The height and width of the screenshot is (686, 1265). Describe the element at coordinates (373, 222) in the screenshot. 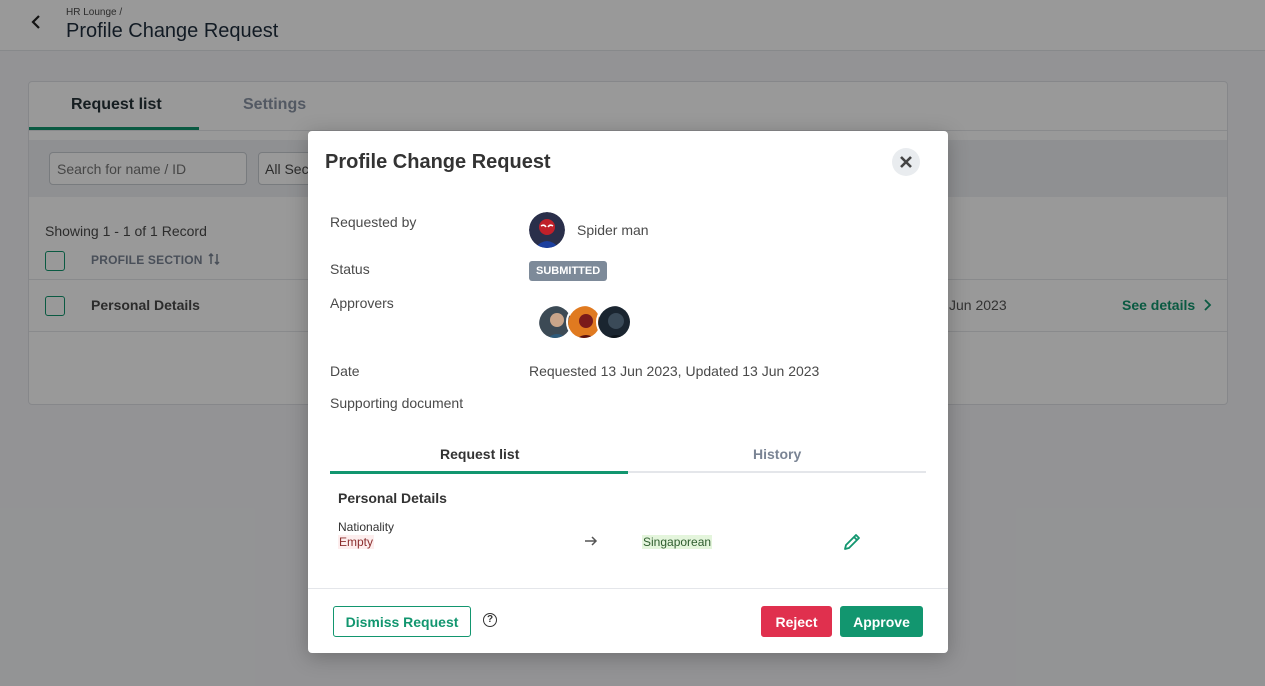

I see `requested-by-label: Requested by` at that location.